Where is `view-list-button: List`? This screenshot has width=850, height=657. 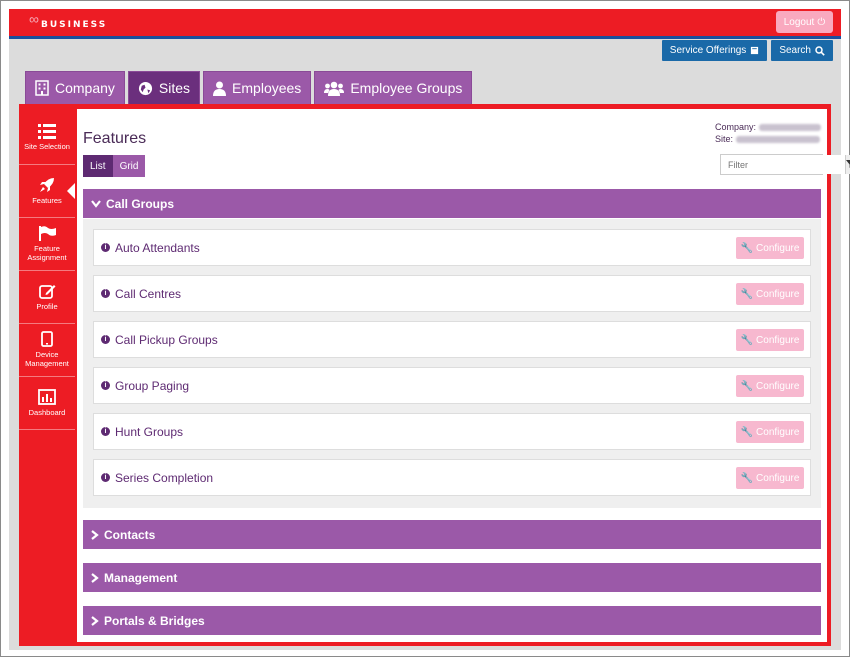
view-list-button: List is located at coordinates (98, 166).